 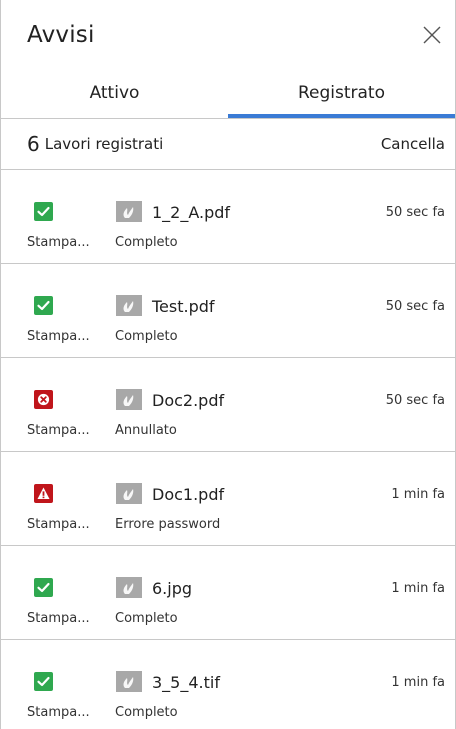 What do you see at coordinates (413, 144) in the screenshot?
I see `clear-button: Cancella` at bounding box center [413, 144].